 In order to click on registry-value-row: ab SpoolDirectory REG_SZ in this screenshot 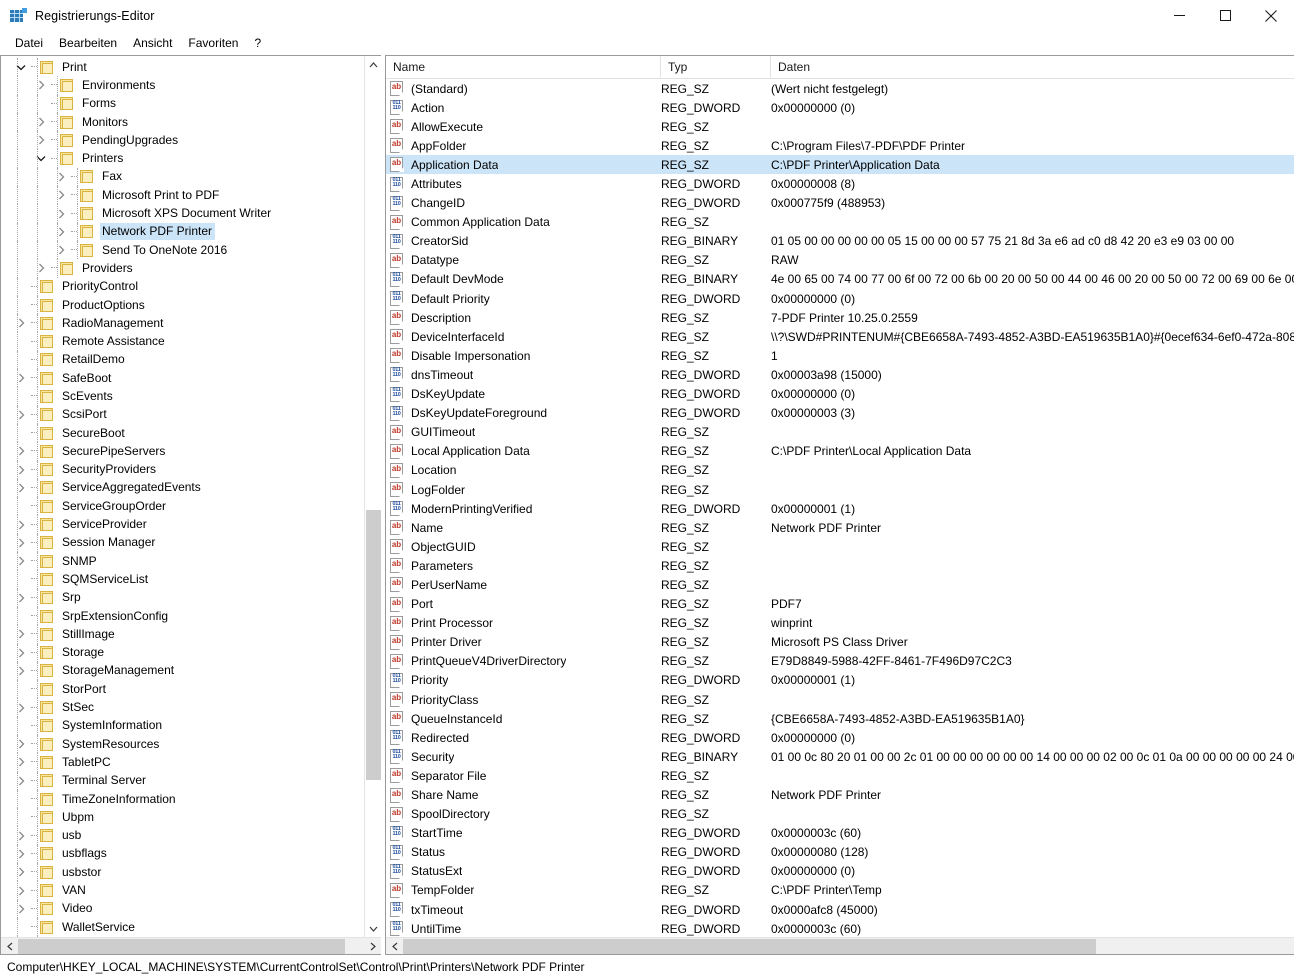, I will do `click(840, 814)`.